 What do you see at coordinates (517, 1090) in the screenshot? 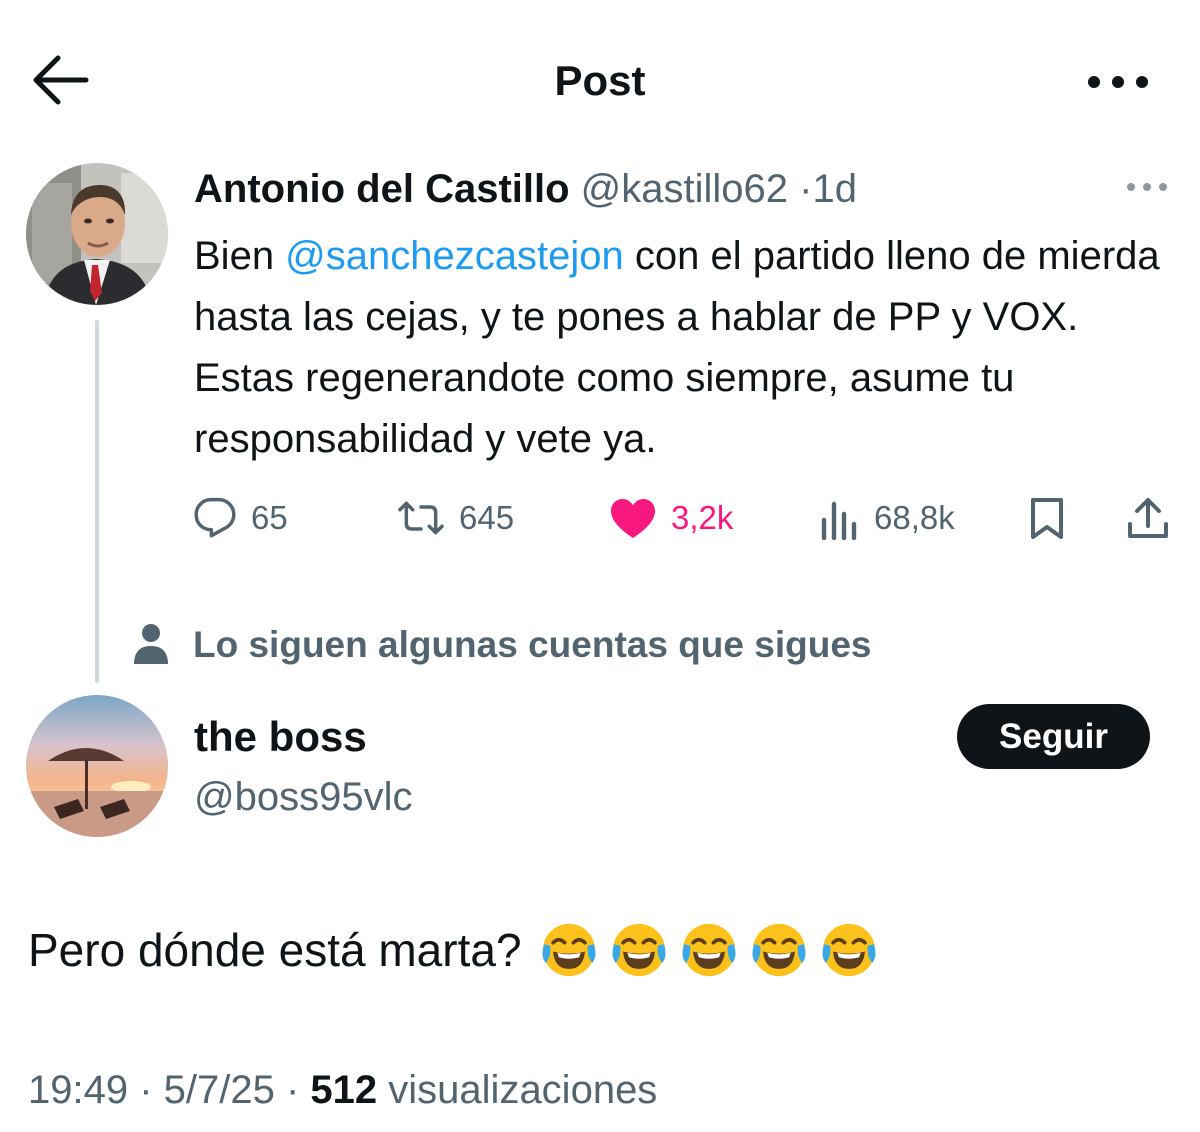
I see `views-label: visualizaciones` at bounding box center [517, 1090].